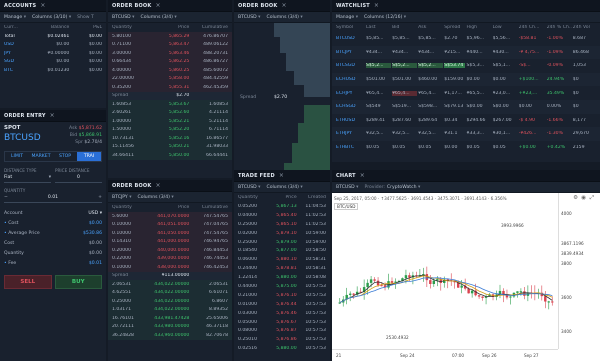 Image resolution: width=600 pixels, height=361 pixels. Describe the element at coordinates (282, 313) in the screenshot. I see `trade-row: 0.03000 5,876.46 10:57:53` at that location.